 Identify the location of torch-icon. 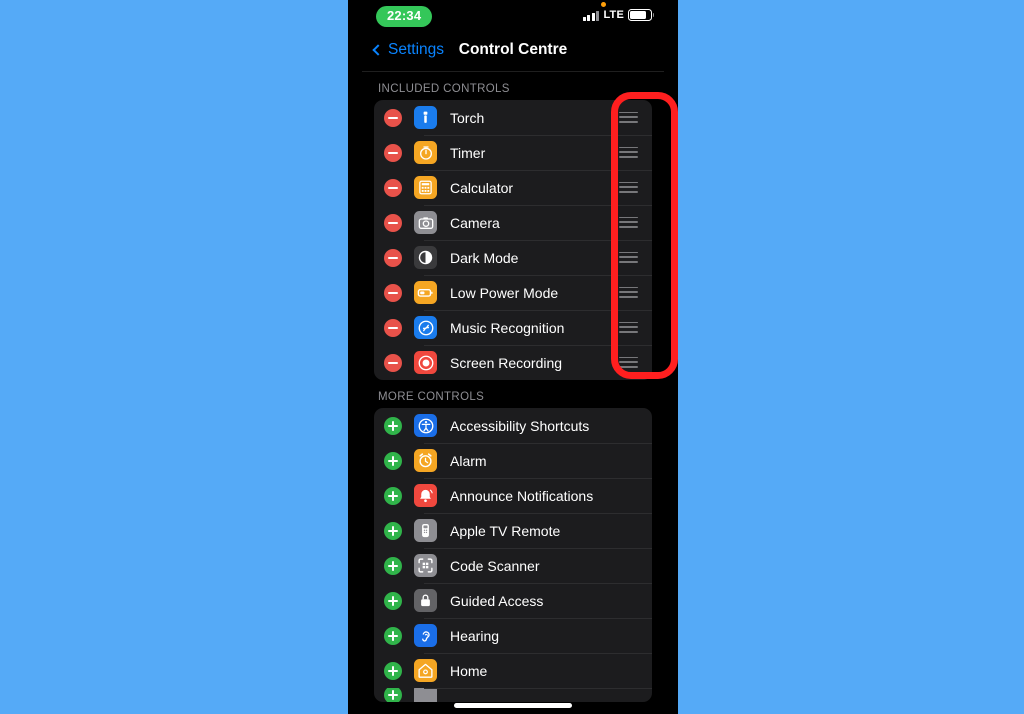
(425, 117).